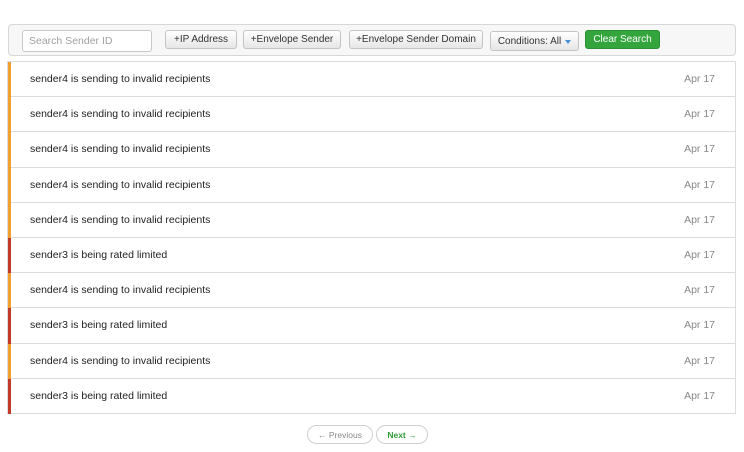  Describe the element at coordinates (529, 41) in the screenshot. I see `conditions-label: Conditions: All` at that location.